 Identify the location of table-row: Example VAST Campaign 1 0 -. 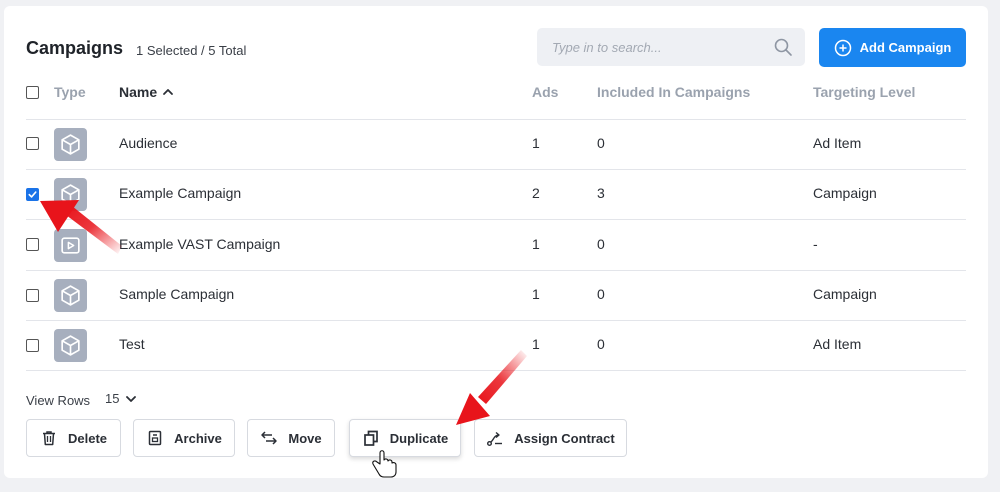
(496, 245).